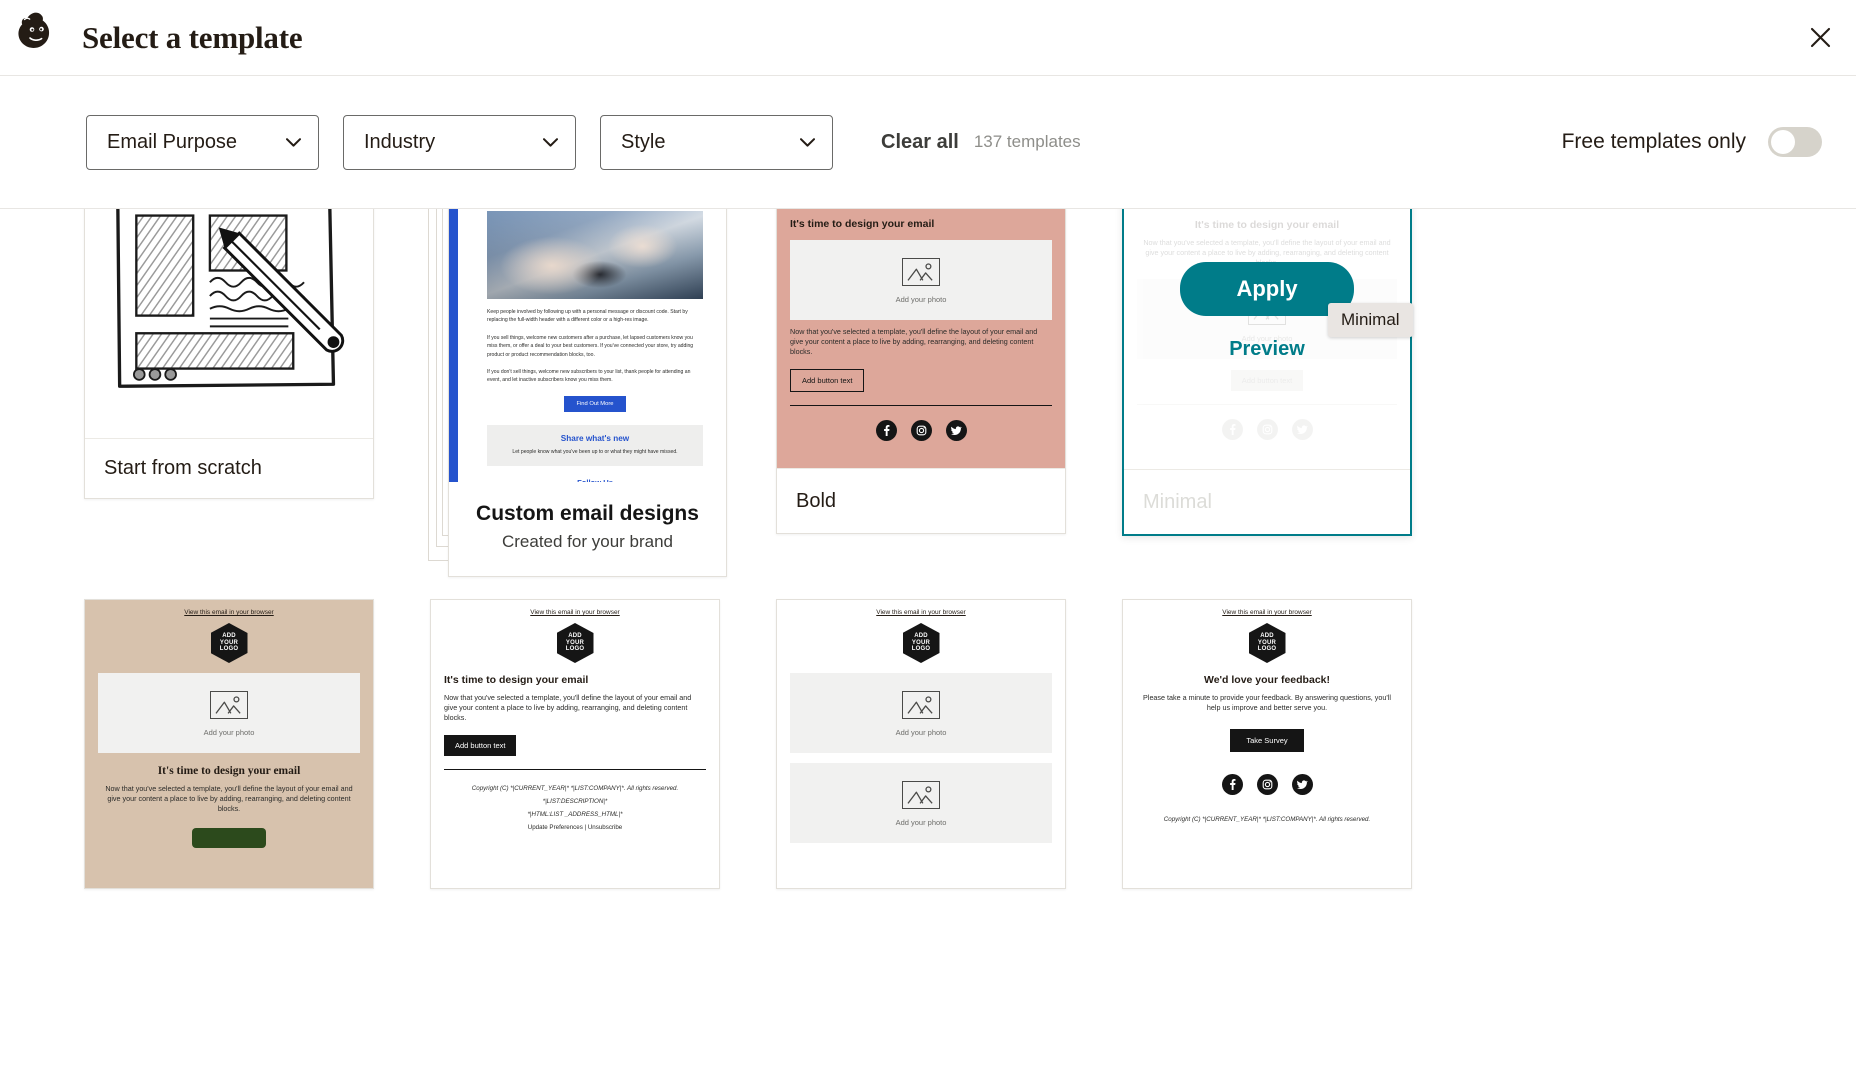 The image size is (1856, 1080). What do you see at coordinates (1267, 349) in the screenshot?
I see `preview-button: Preview` at bounding box center [1267, 349].